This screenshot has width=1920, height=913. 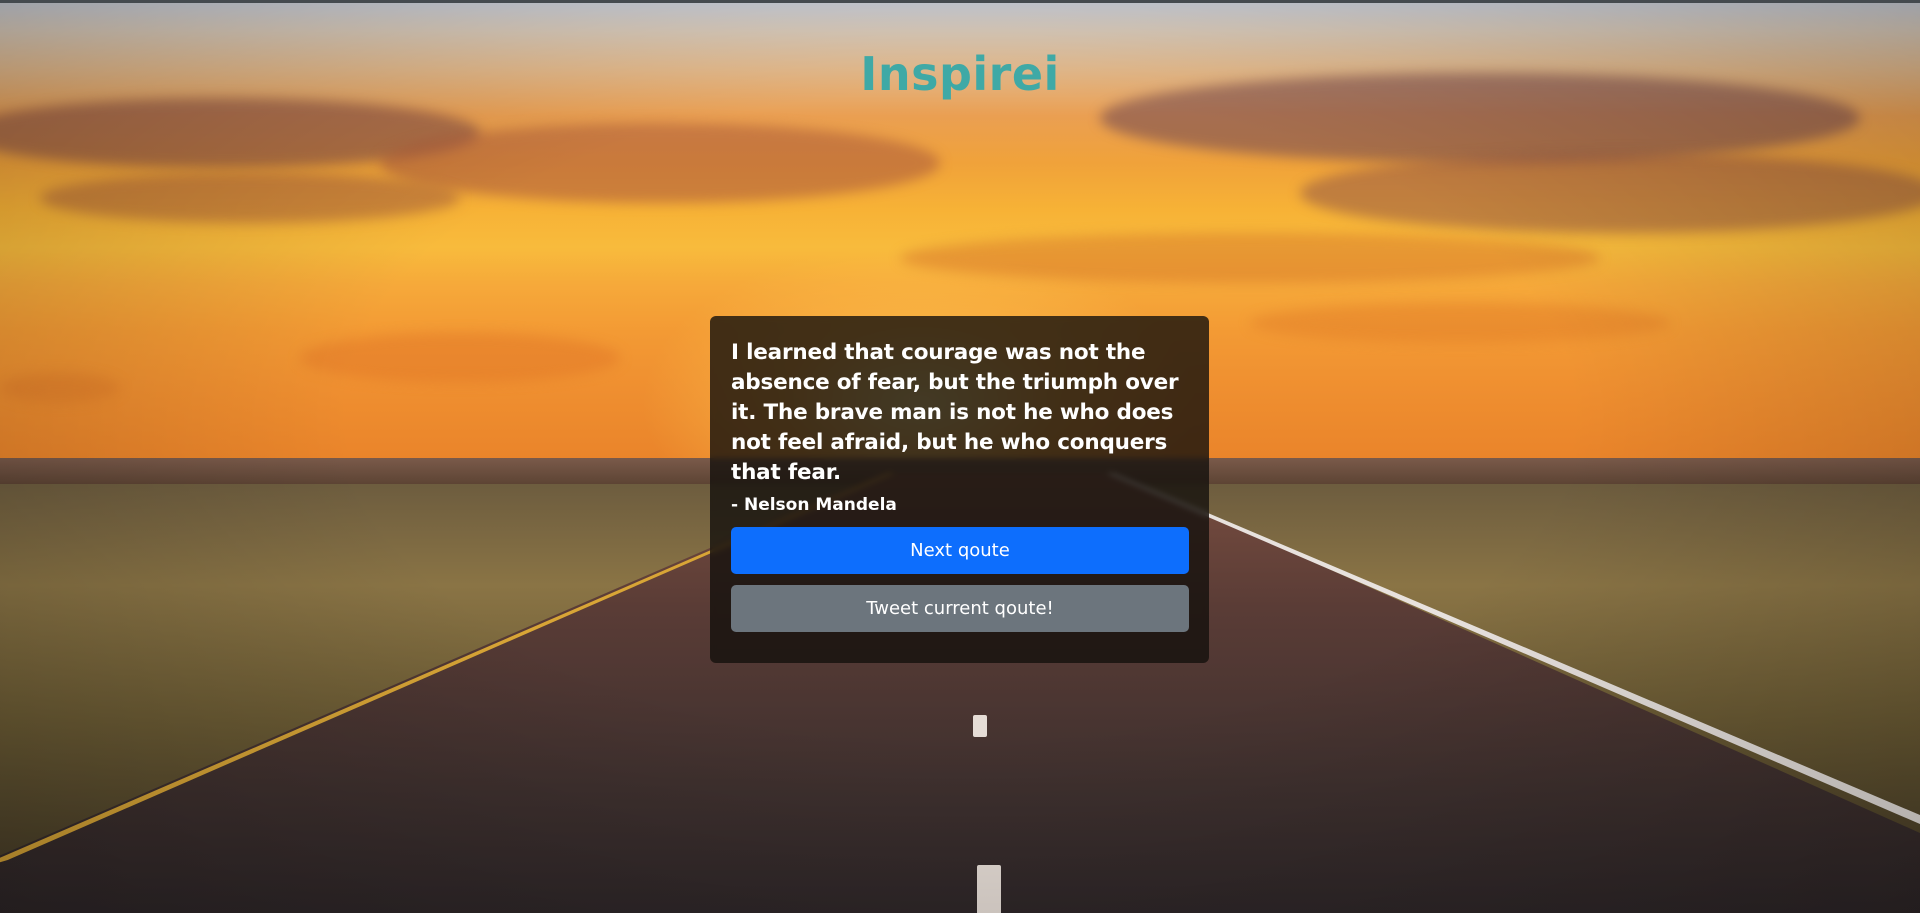 What do you see at coordinates (814, 505) in the screenshot?
I see `quote-author: - Nelson Mandela` at bounding box center [814, 505].